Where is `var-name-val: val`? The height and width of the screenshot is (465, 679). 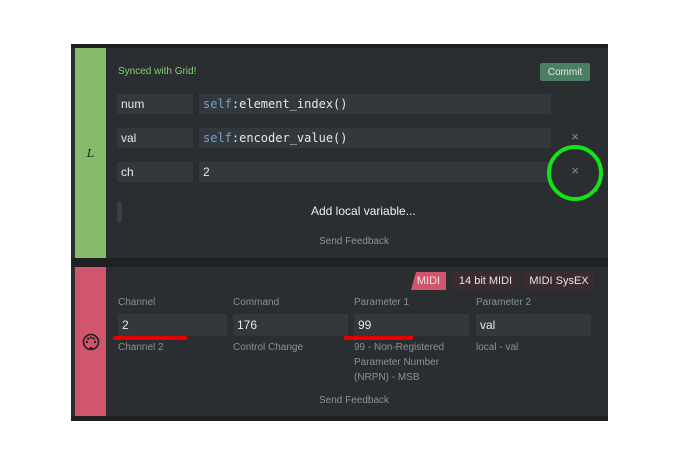 var-name-val: val is located at coordinates (155, 138).